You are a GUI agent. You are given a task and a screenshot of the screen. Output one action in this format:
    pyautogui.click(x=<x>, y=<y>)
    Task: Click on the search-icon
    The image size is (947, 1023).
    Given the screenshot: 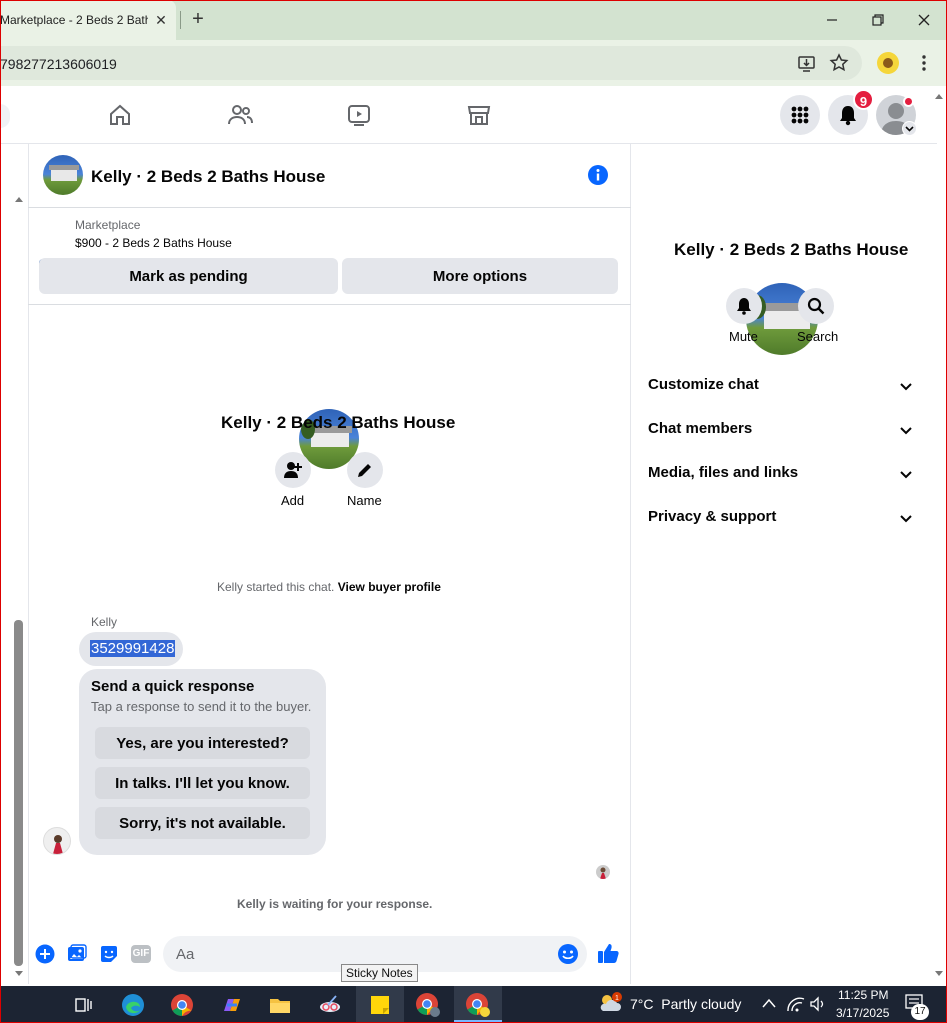 What is the action you would take?
    pyautogui.click(x=816, y=306)
    